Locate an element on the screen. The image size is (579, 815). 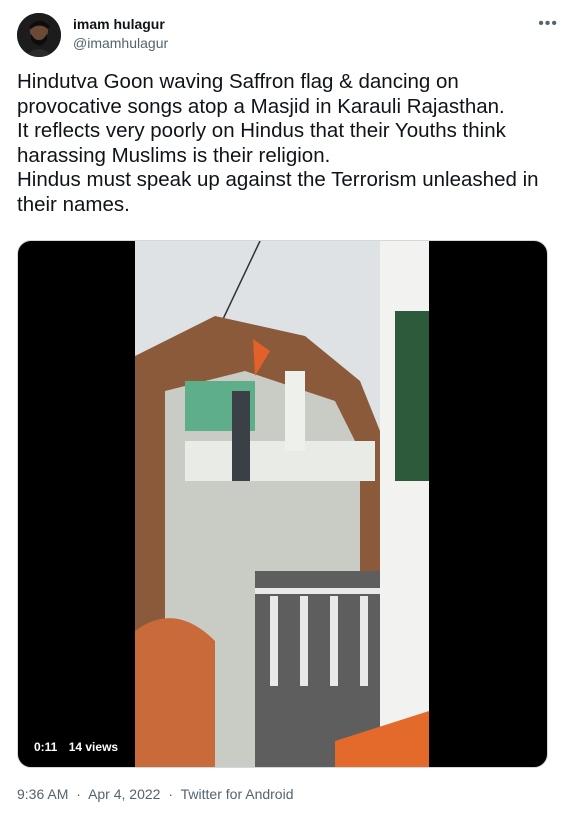
avatar is located at coordinates (39, 35).